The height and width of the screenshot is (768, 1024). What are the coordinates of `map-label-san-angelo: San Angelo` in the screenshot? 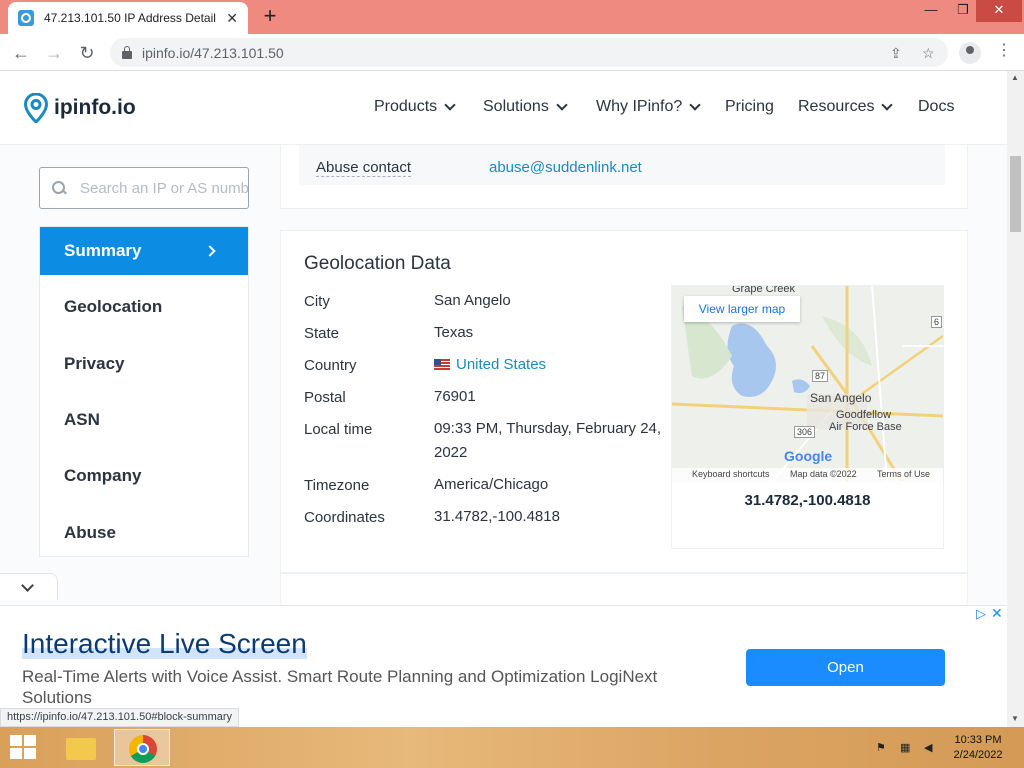 It's located at (841, 398).